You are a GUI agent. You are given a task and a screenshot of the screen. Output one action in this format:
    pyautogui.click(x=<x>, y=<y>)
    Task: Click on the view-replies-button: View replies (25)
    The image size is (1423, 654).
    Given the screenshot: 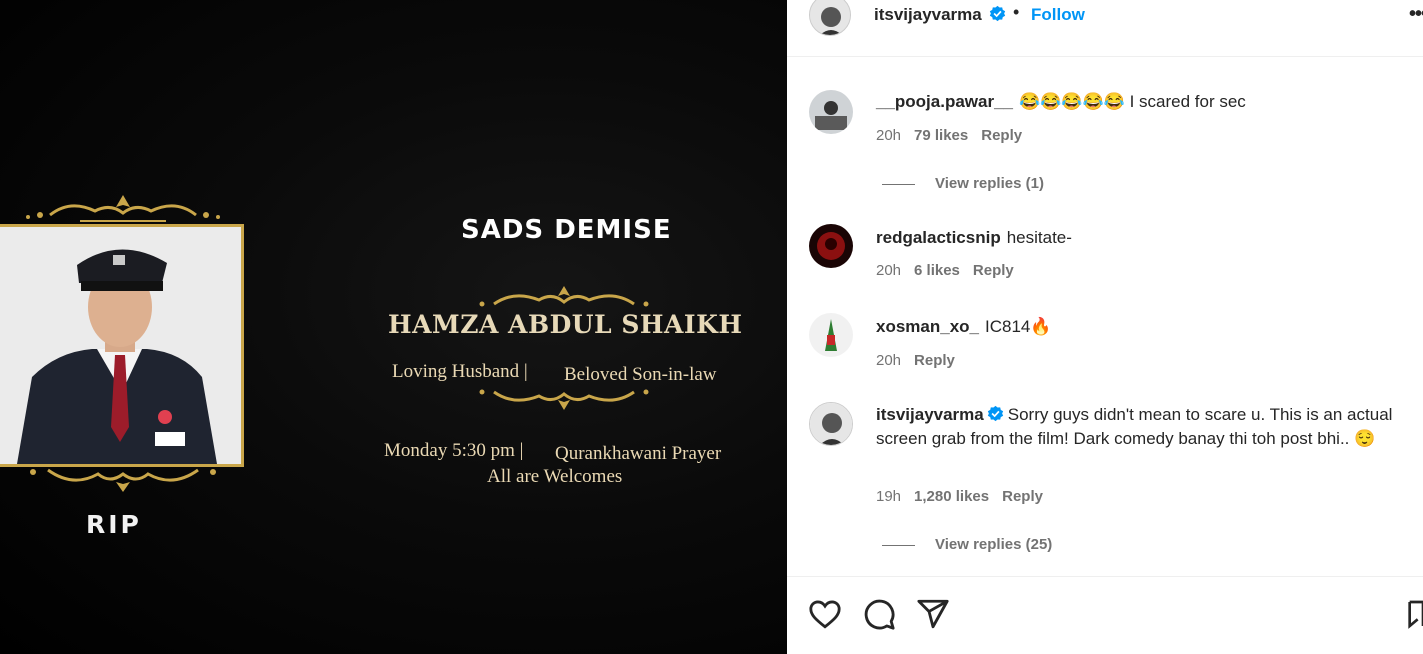 What is the action you would take?
    pyautogui.click(x=967, y=544)
    